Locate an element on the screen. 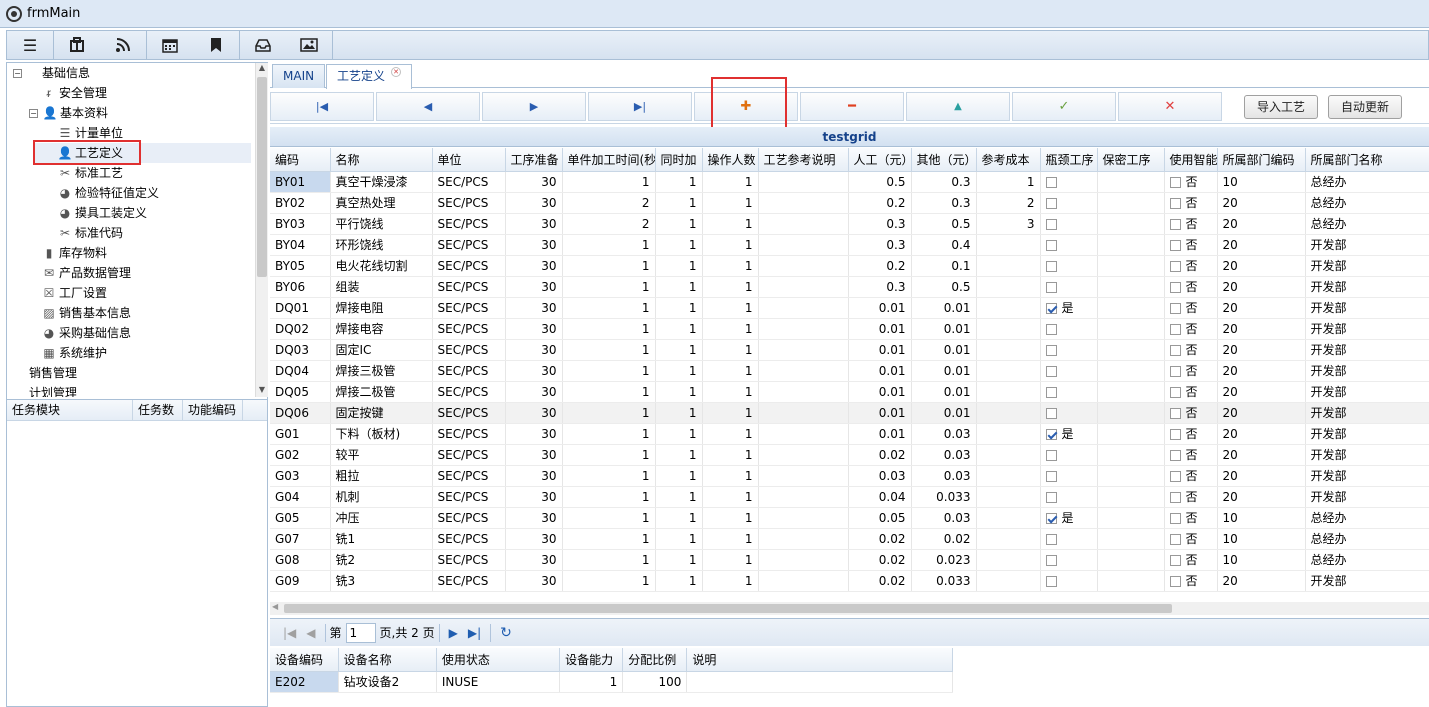 The height and width of the screenshot is (707, 1429). scroll-thumb is located at coordinates (728, 608).